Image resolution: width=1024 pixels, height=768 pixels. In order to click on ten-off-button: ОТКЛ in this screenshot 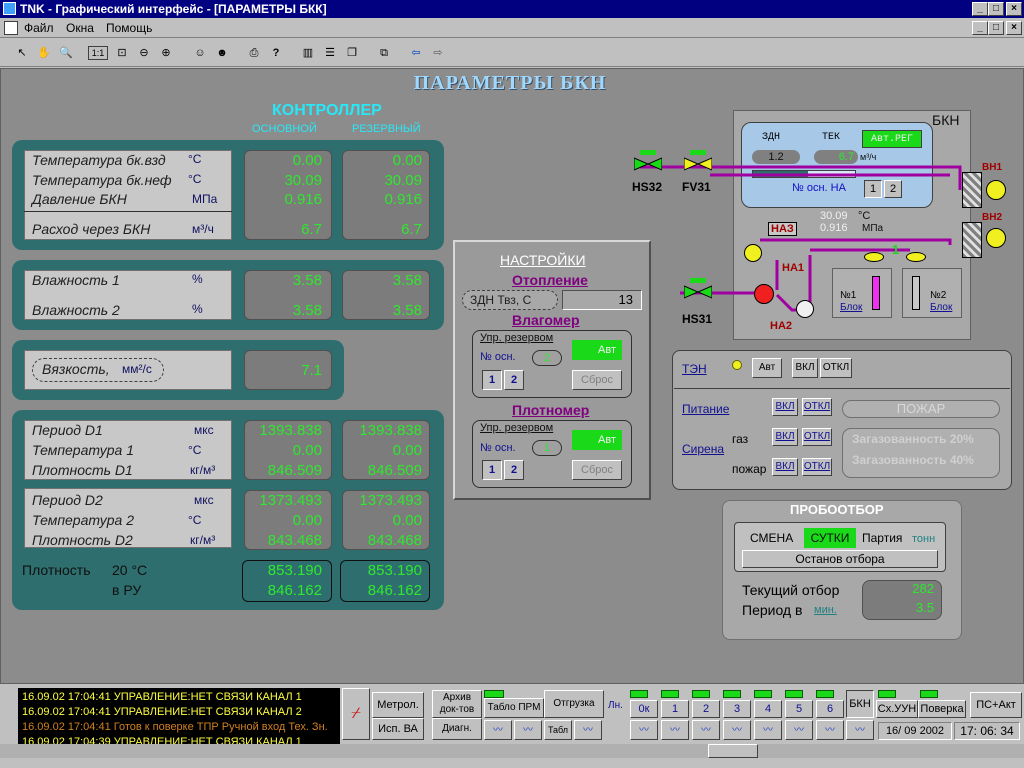, I will do `click(836, 368)`.